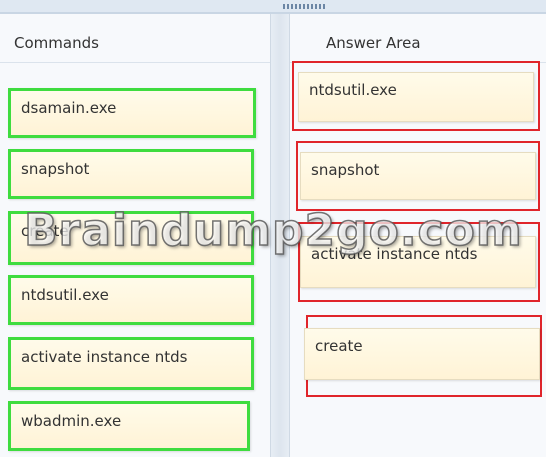 This screenshot has height=457, width=546. What do you see at coordinates (422, 354) in the screenshot?
I see `answer-item-create: create` at bounding box center [422, 354].